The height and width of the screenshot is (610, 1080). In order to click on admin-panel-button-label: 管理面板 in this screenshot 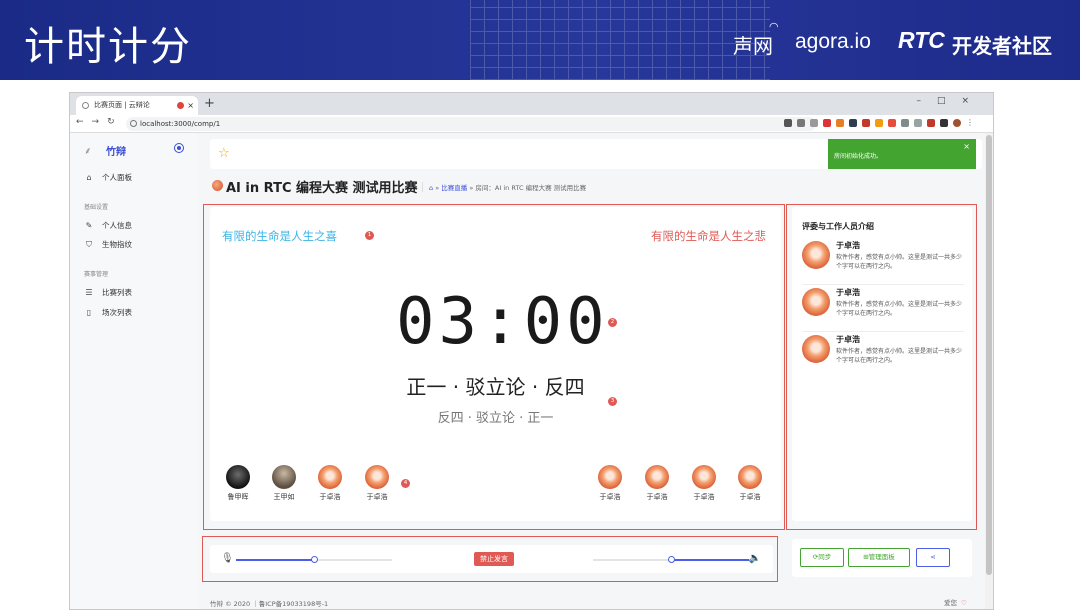, I will do `click(881, 557)`.